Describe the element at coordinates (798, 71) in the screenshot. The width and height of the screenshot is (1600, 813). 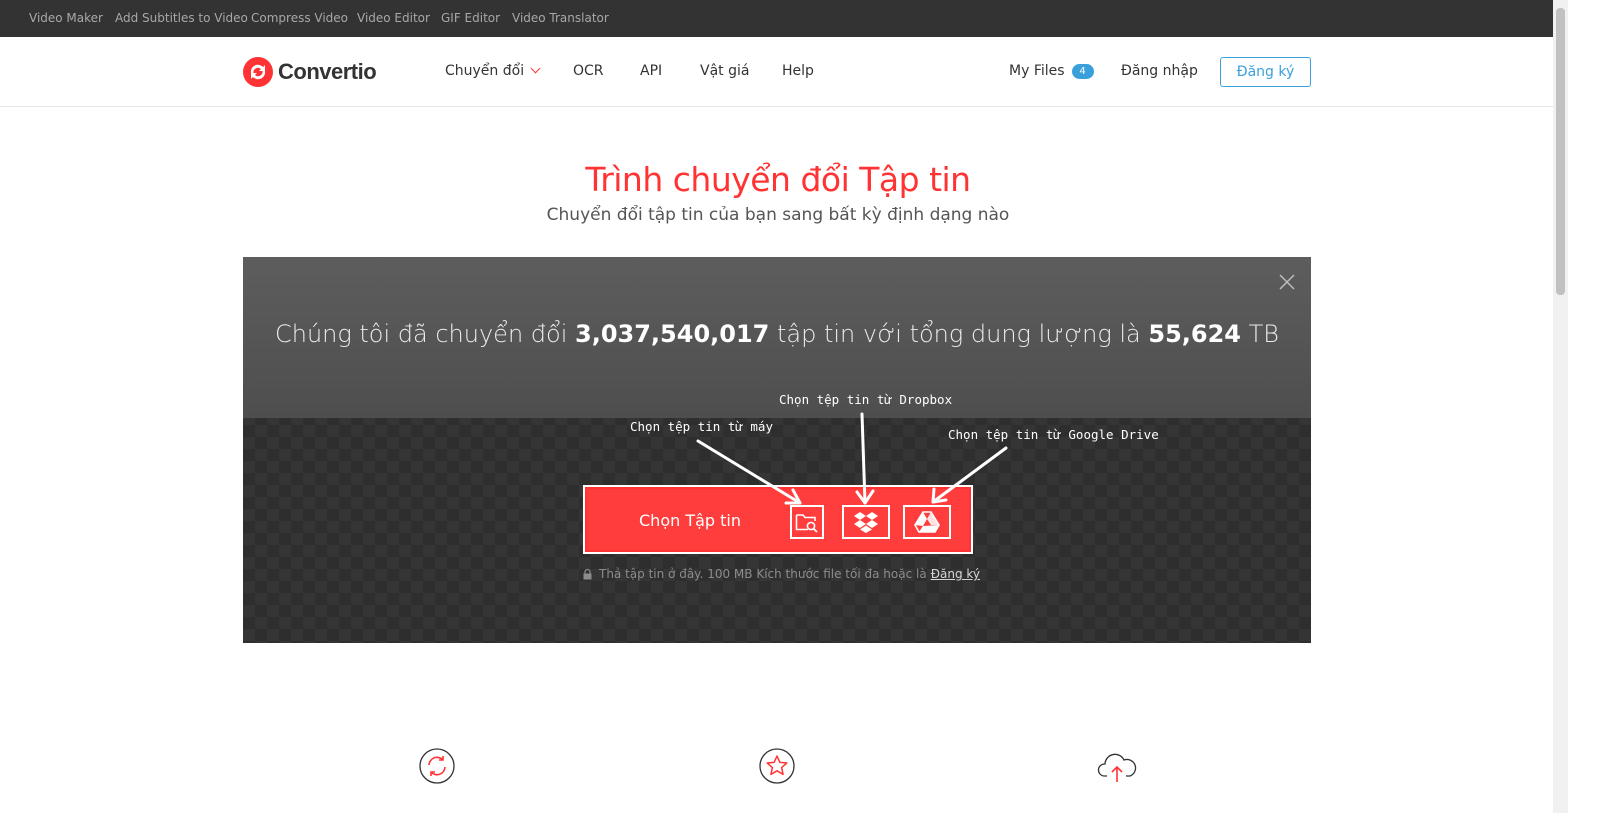
I see `nav-help: Help` at that location.